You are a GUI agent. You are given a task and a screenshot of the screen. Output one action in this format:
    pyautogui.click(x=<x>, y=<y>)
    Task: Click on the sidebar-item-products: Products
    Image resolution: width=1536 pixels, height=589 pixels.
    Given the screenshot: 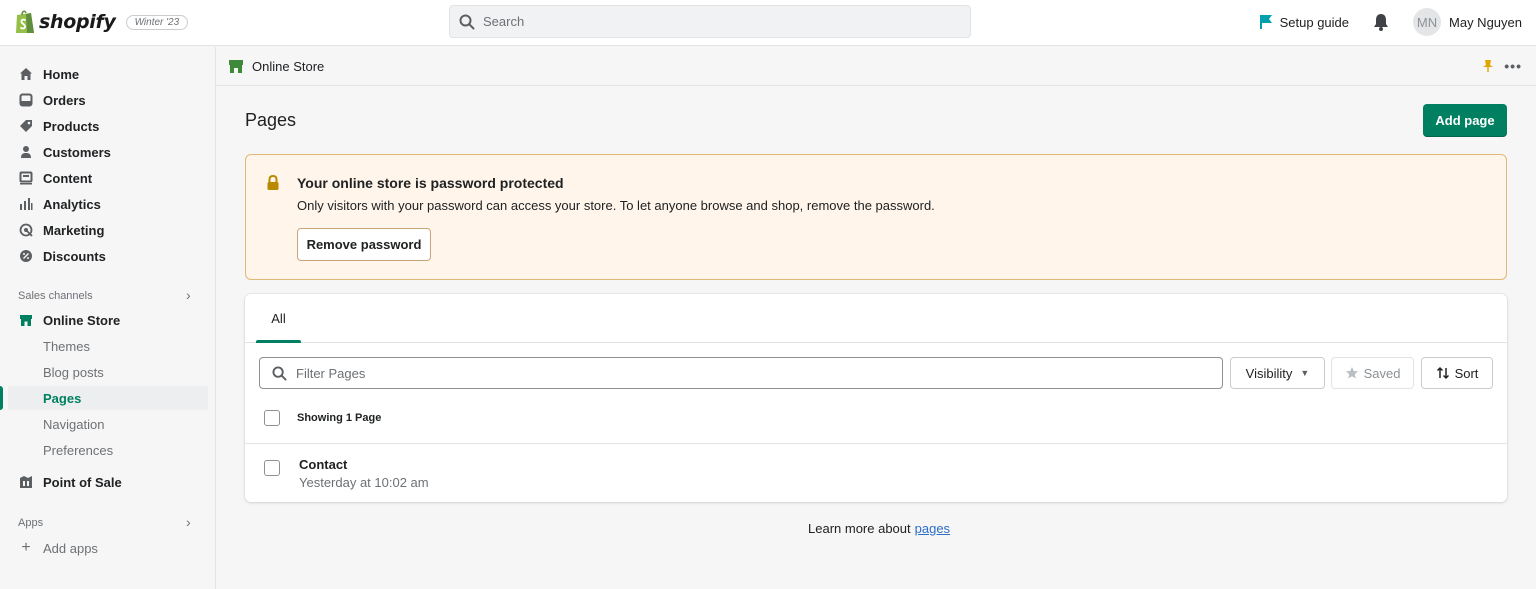 What is the action you would take?
    pyautogui.click(x=108, y=126)
    